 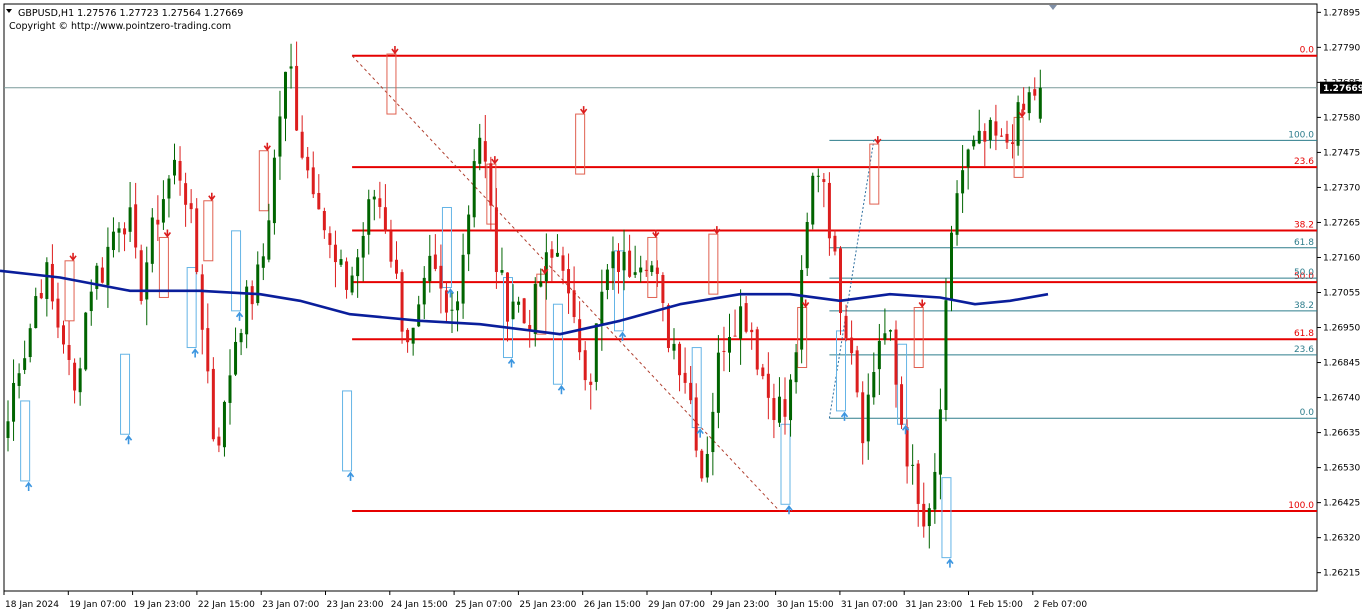 I want to click on x-tick-label: 22 Jan 15:00, so click(x=226, y=605).